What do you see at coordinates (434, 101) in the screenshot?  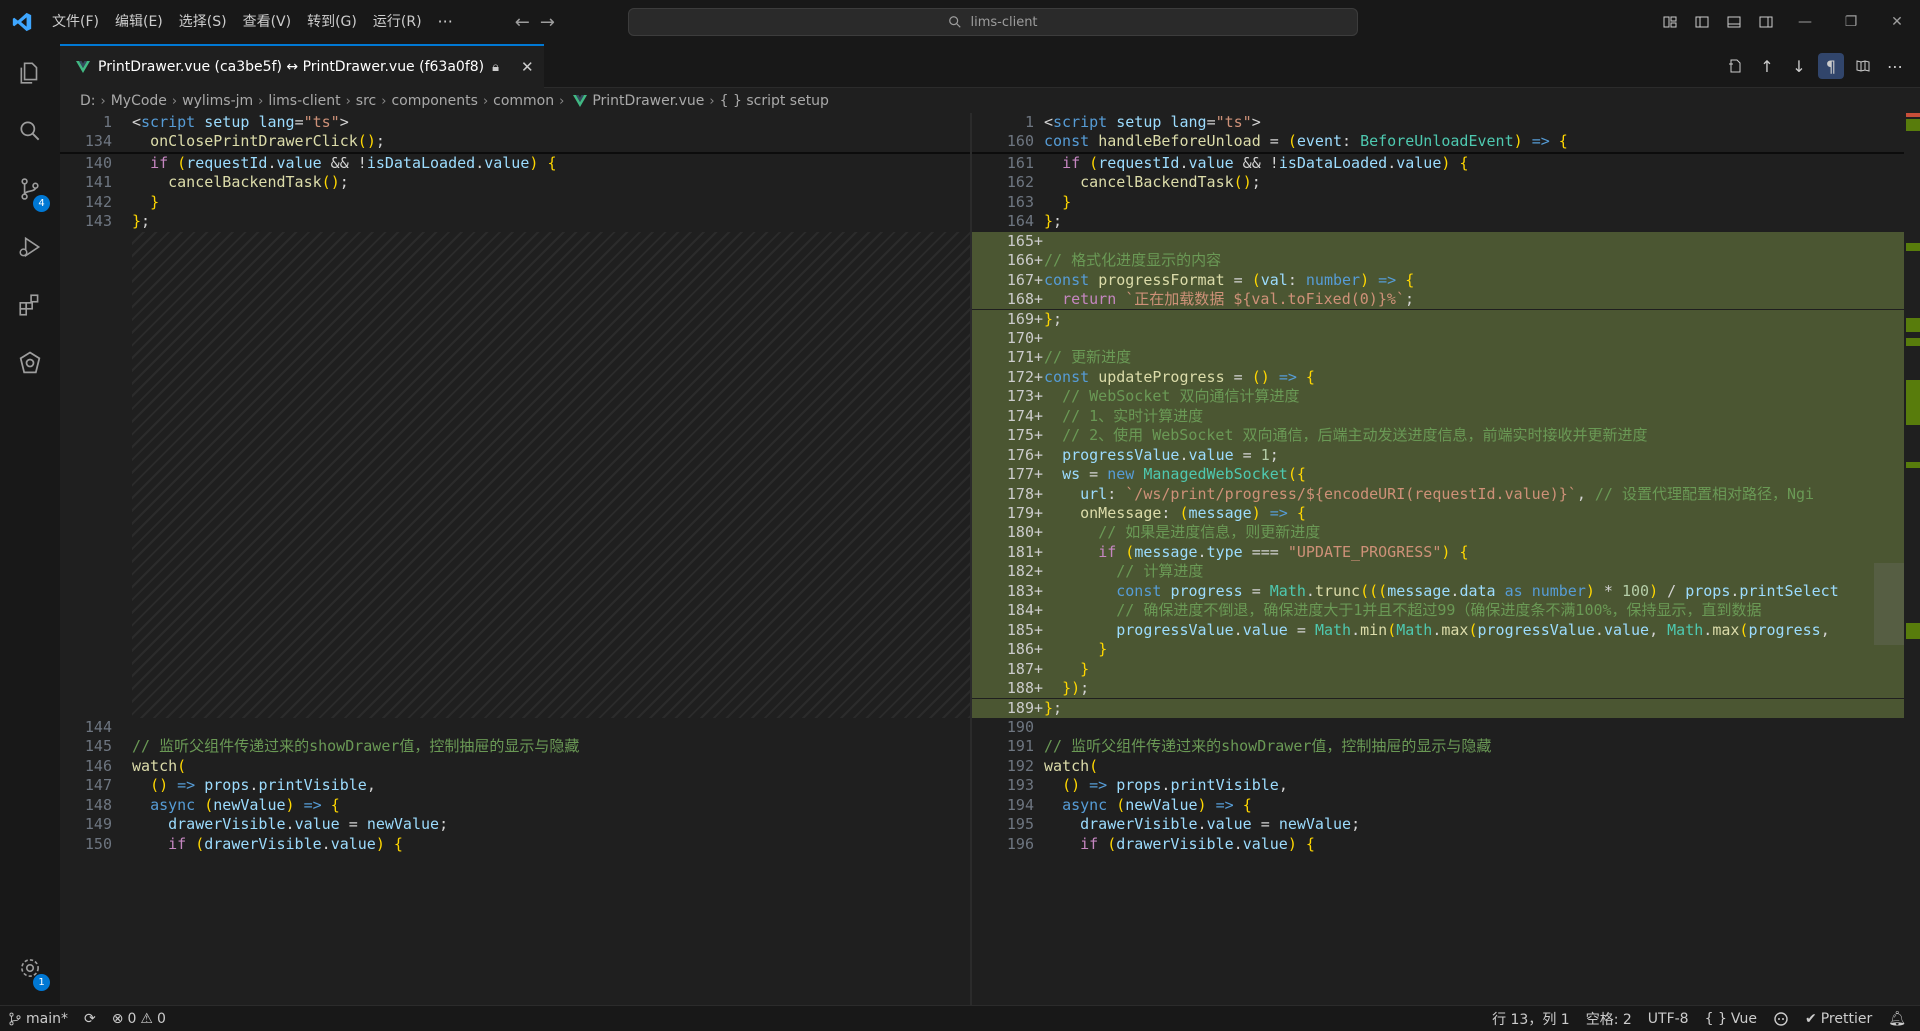 I see `breadcrumb-item: components` at bounding box center [434, 101].